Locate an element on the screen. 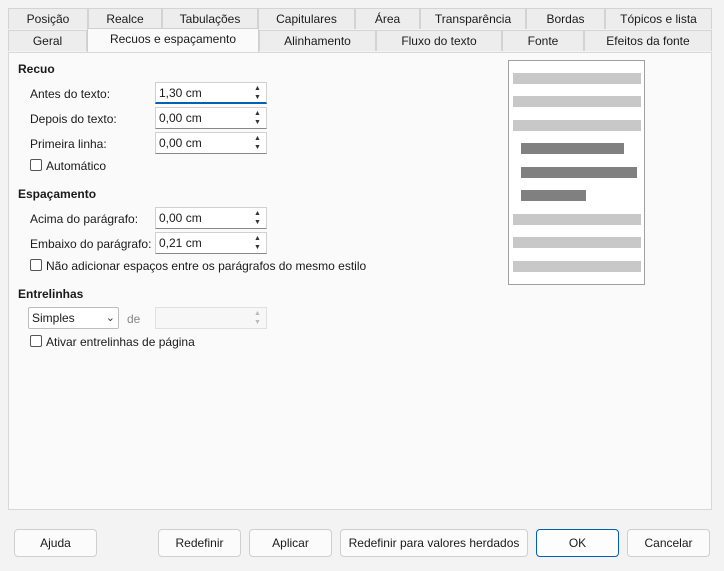 This screenshot has width=724, height=571. nao-adicionar-espacos-checkbox is located at coordinates (36, 265).